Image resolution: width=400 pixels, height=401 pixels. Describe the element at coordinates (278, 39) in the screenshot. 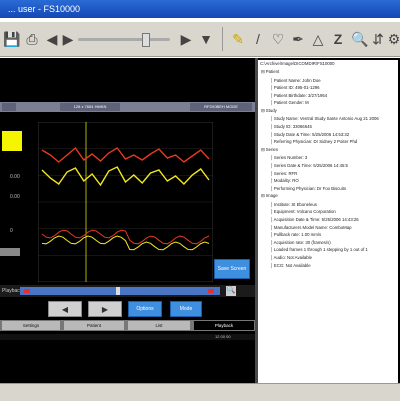

I see `heart-icon: ♡` at that location.